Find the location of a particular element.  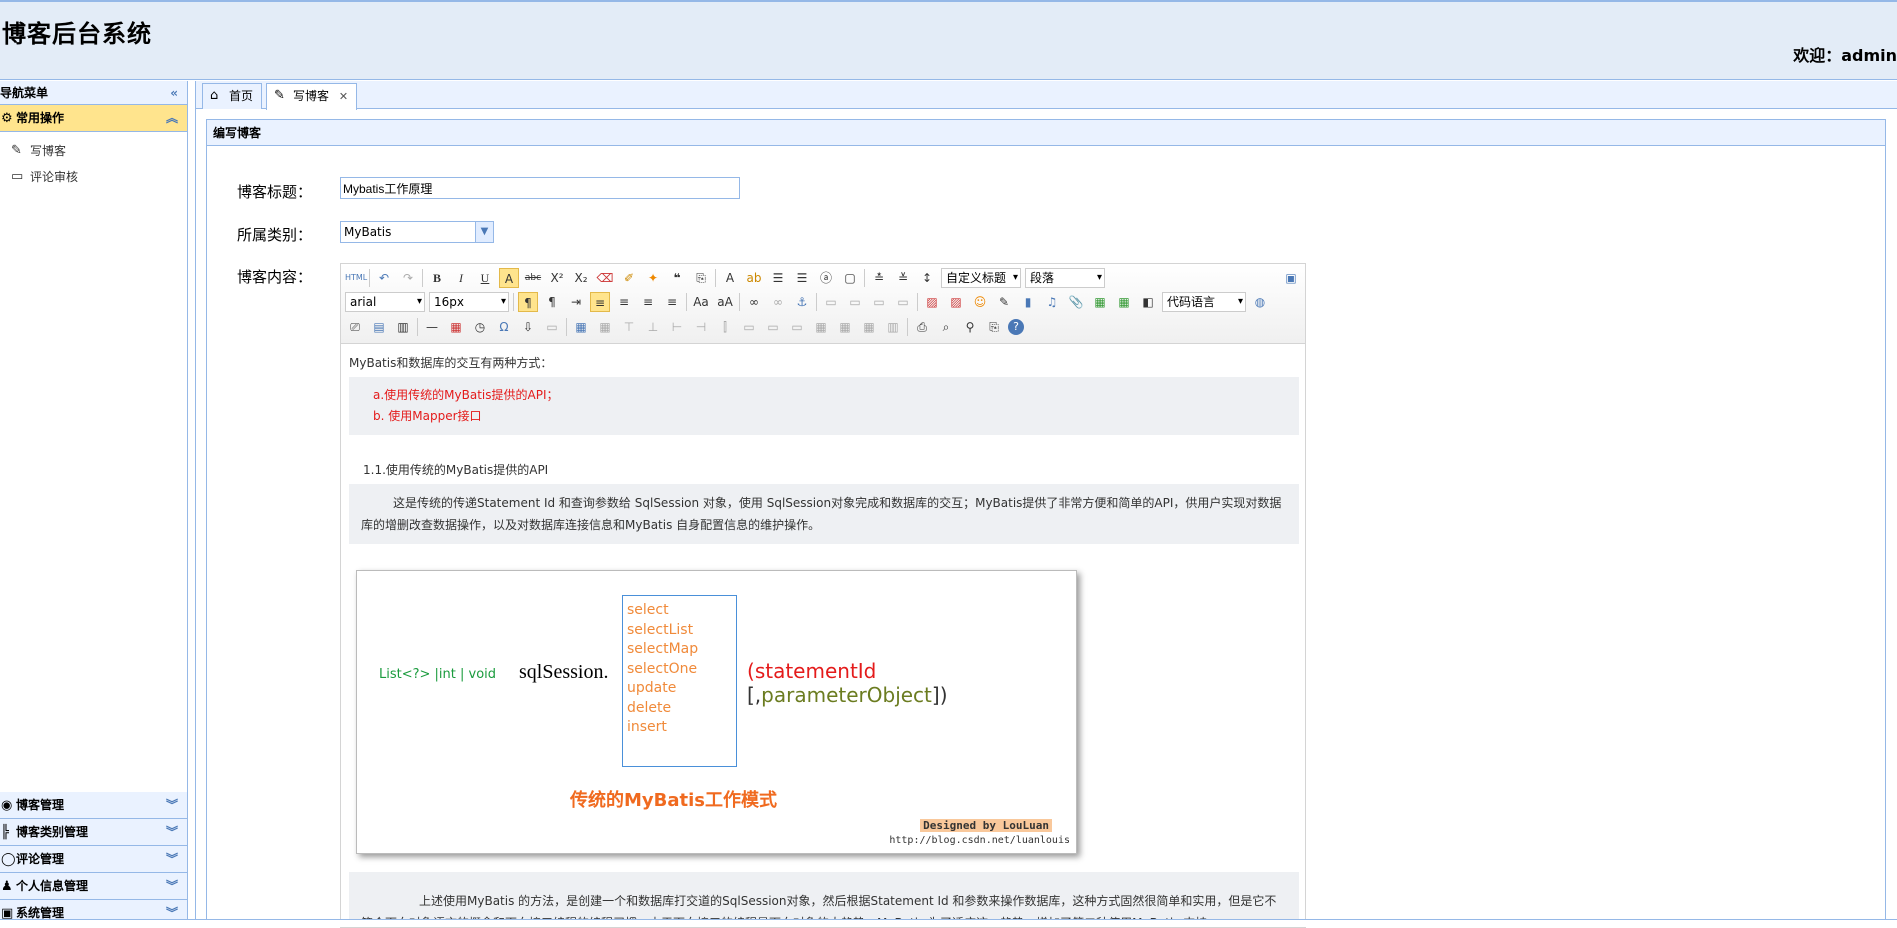

split-to-cols-icon: ▦ is located at coordinates (869, 327).